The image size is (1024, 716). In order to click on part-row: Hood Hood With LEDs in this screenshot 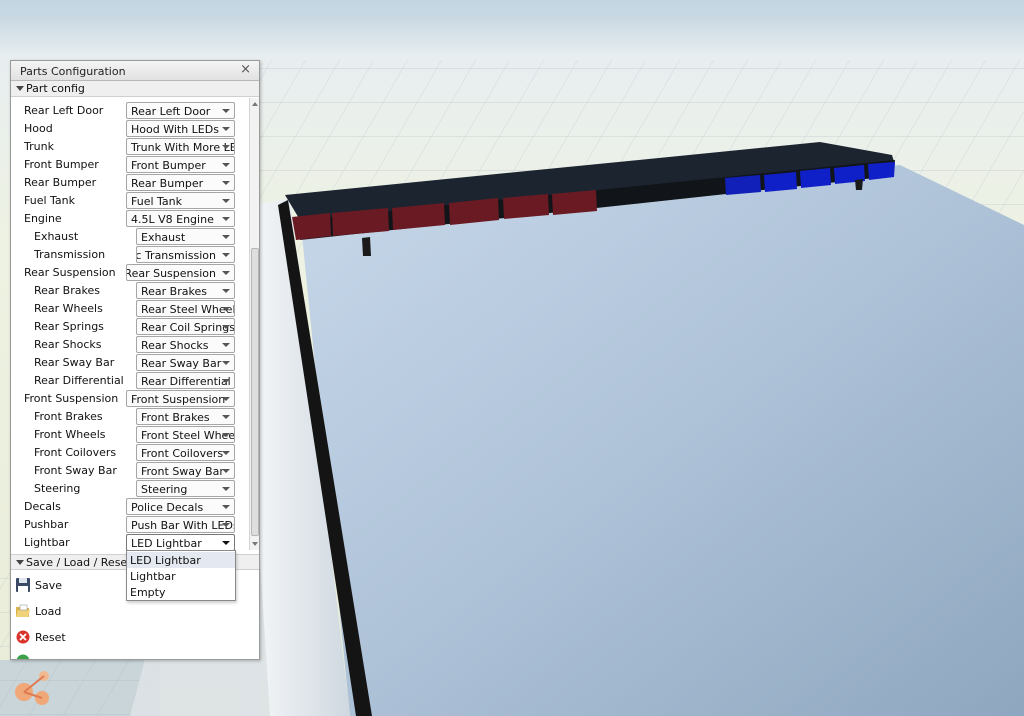, I will do `click(130, 128)`.